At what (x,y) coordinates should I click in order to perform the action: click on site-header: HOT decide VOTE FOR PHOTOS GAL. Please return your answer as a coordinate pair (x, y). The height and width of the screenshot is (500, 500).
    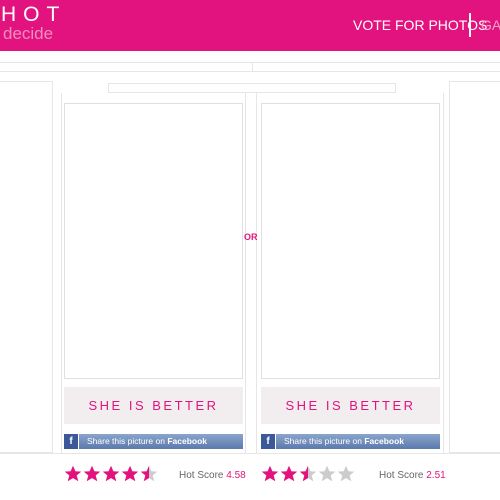
    Looking at the image, I should click on (250, 25).